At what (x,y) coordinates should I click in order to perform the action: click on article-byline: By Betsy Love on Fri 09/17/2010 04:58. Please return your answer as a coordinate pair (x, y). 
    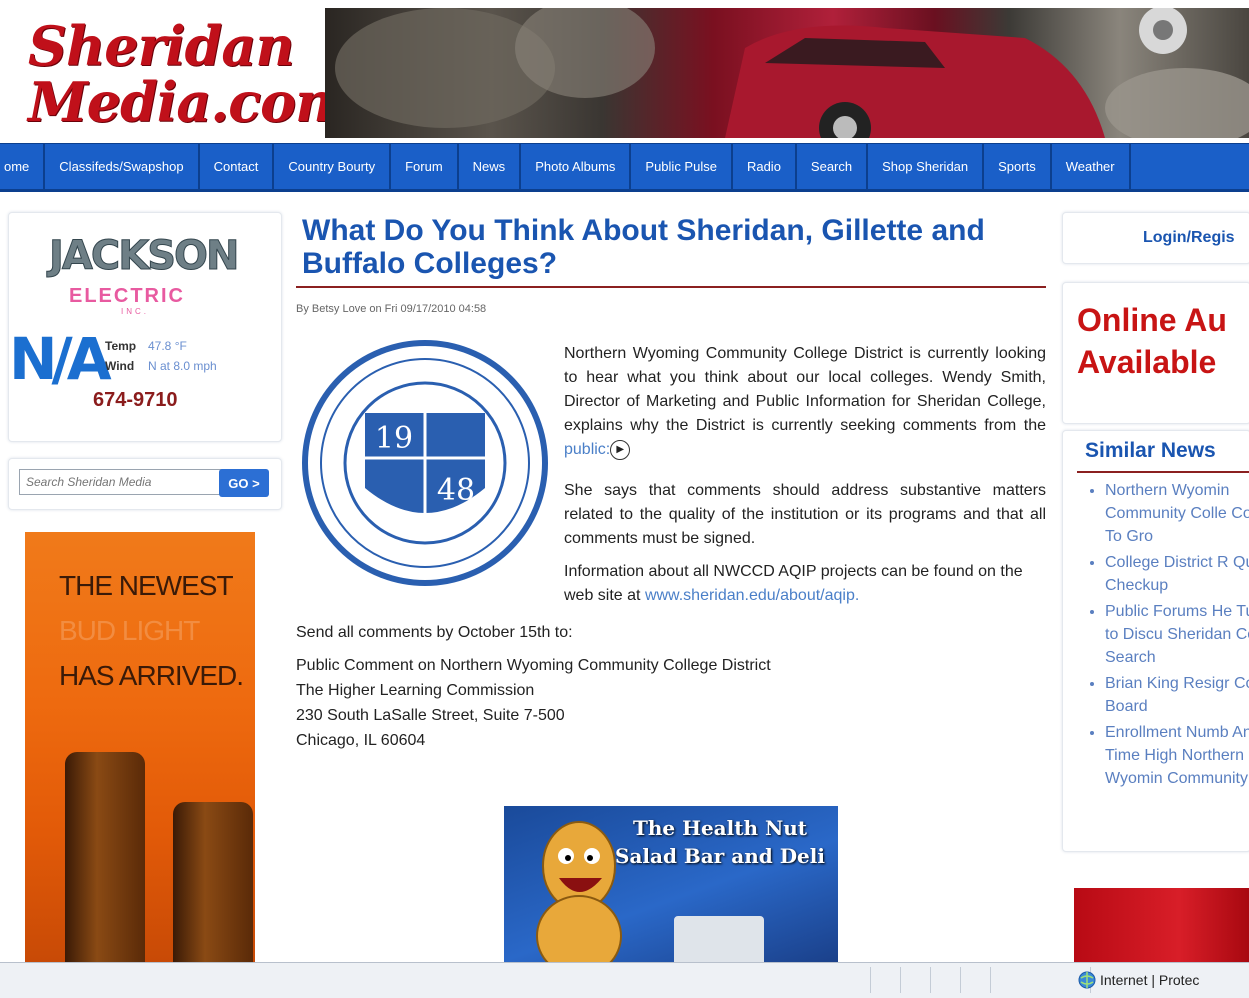
    Looking at the image, I should click on (391, 309).